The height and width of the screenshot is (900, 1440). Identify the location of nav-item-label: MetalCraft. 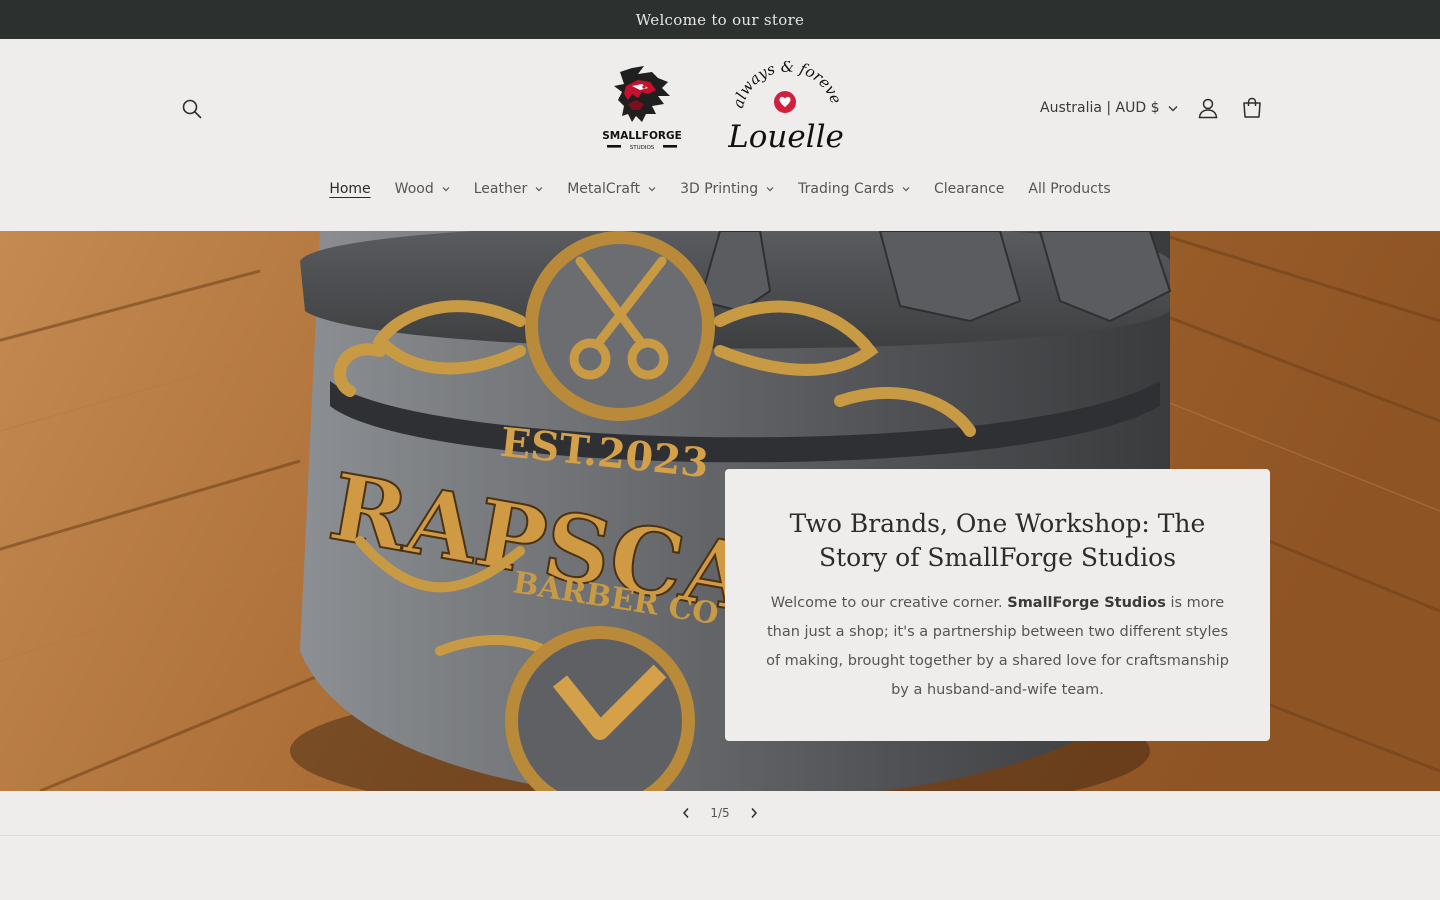
(604, 189).